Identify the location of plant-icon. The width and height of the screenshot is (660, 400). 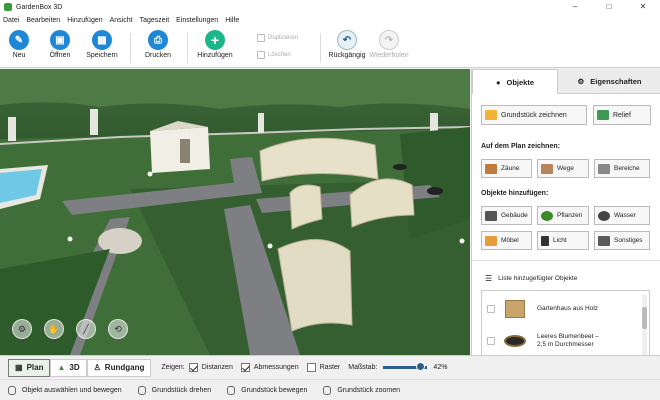
(547, 215).